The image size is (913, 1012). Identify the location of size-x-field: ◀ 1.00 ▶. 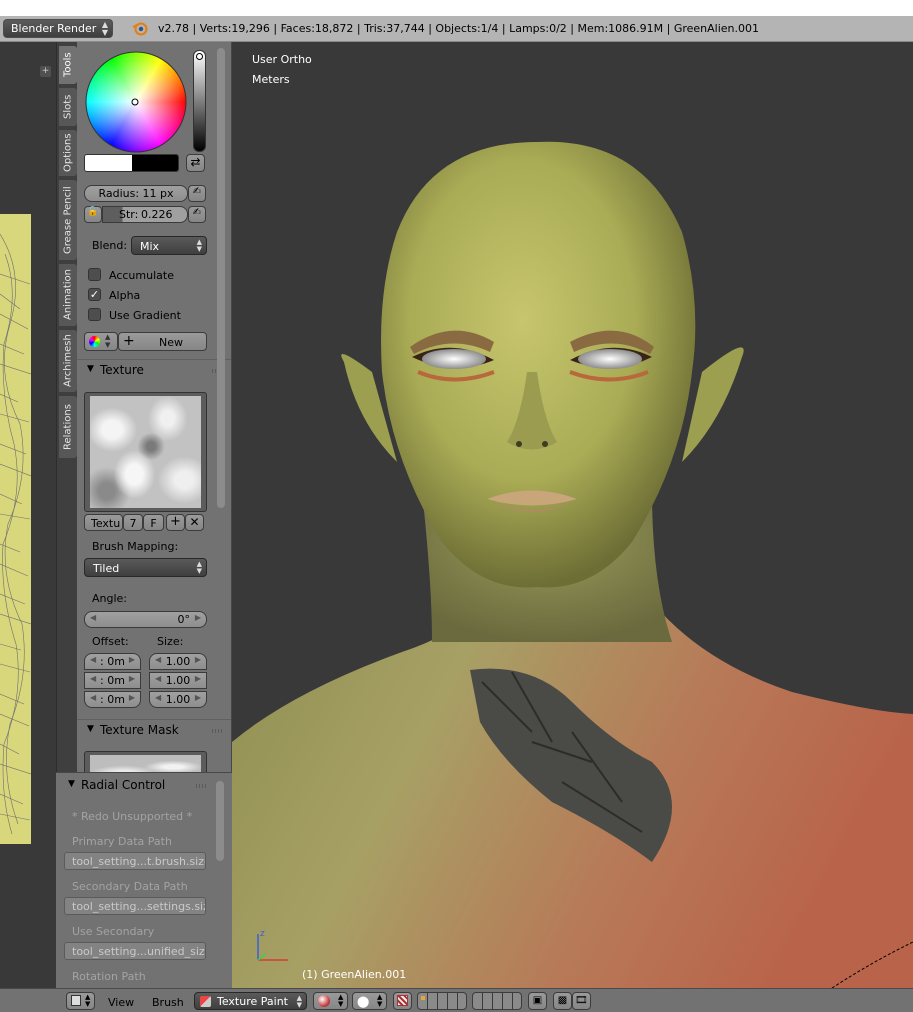
(178, 661).